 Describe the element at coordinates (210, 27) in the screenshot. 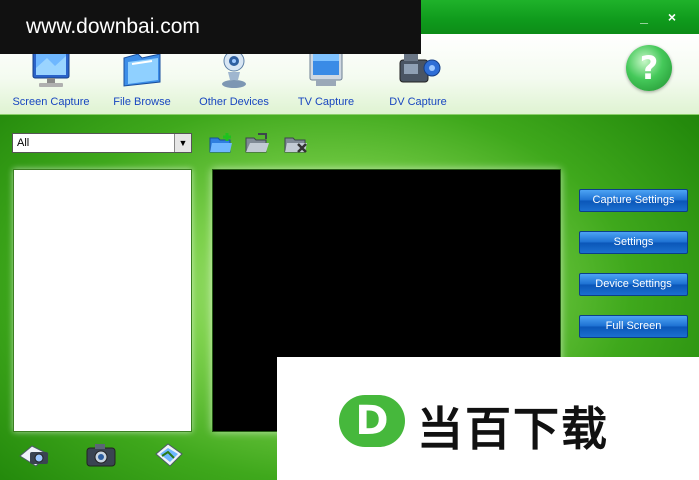

I see `watermark-banner: www.downbai.com` at that location.